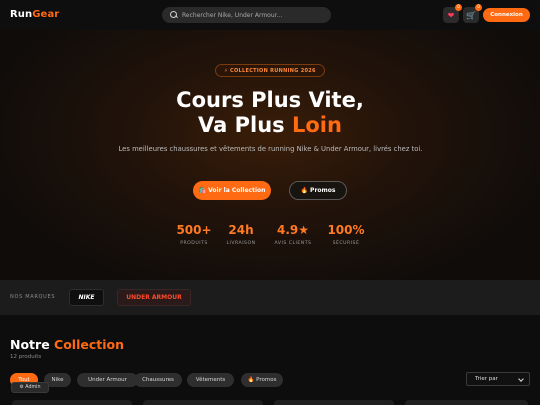 This screenshot has height=405, width=540. Describe the element at coordinates (241, 230) in the screenshot. I see `stat-value: 24h` at that location.